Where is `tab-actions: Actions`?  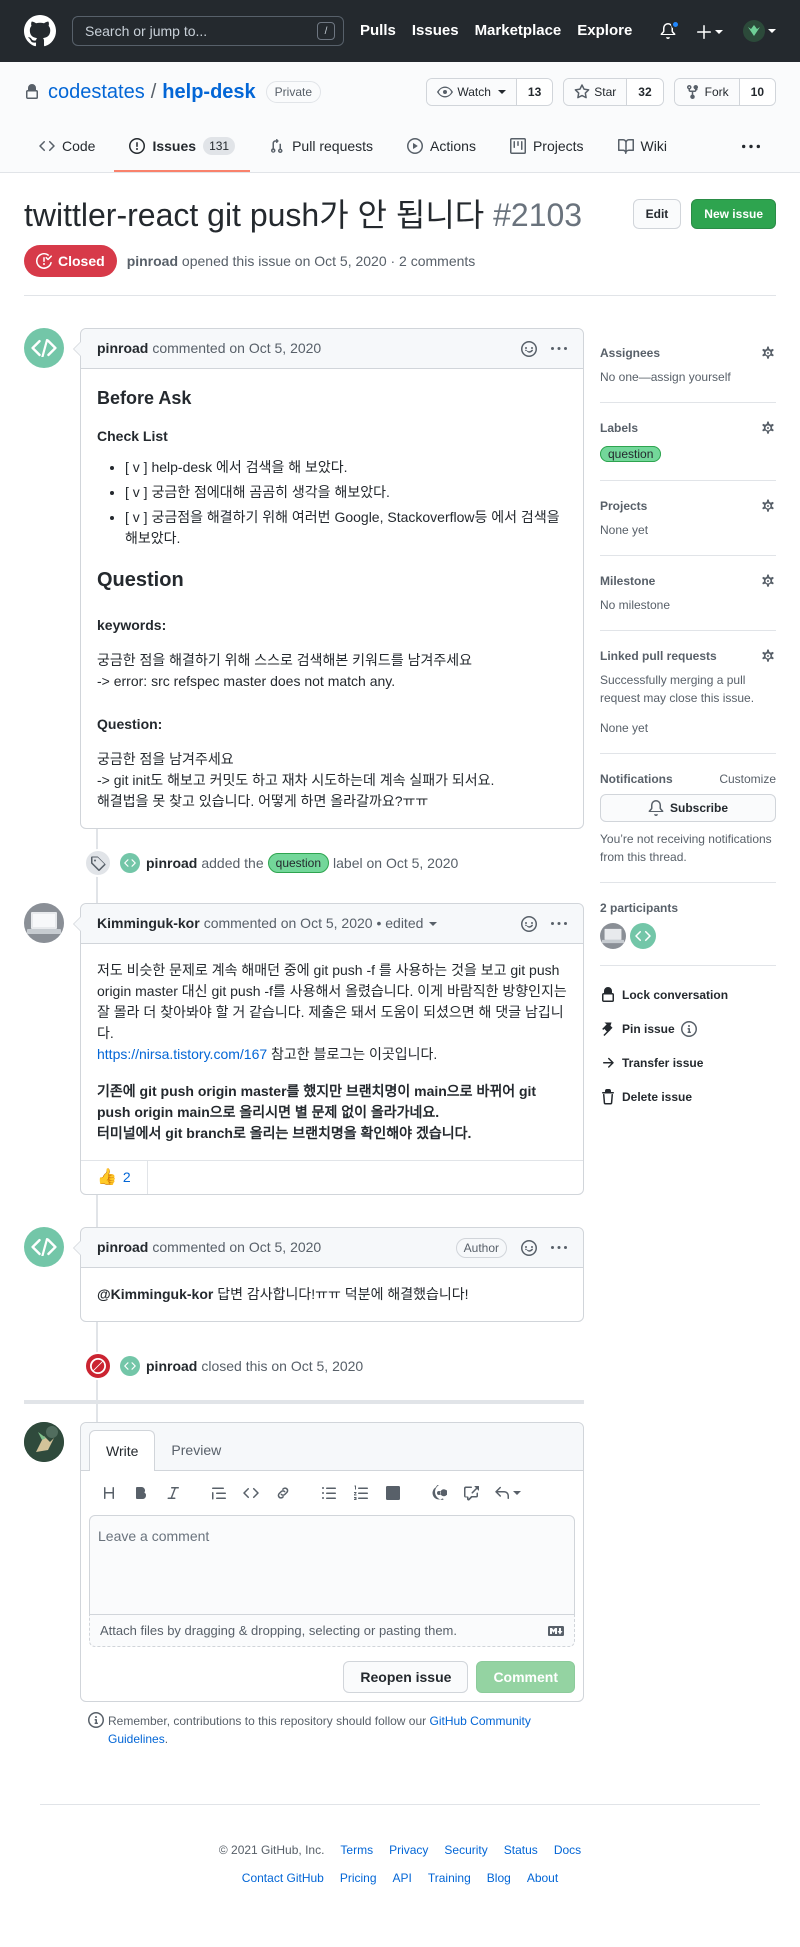
tab-actions: Actions is located at coordinates (441, 147).